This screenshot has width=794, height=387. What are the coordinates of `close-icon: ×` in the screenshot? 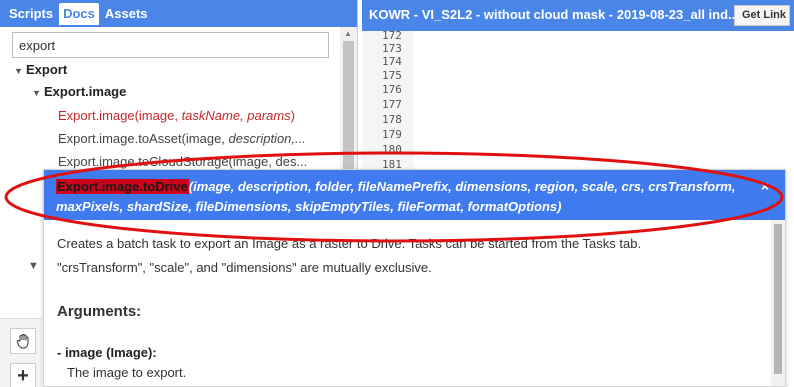 It's located at (765, 186).